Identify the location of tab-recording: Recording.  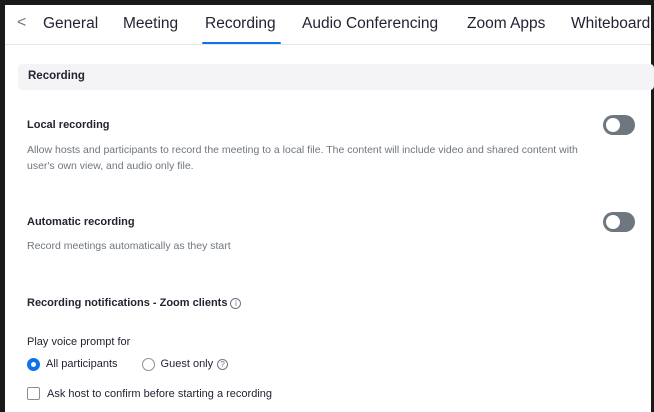
(240, 24).